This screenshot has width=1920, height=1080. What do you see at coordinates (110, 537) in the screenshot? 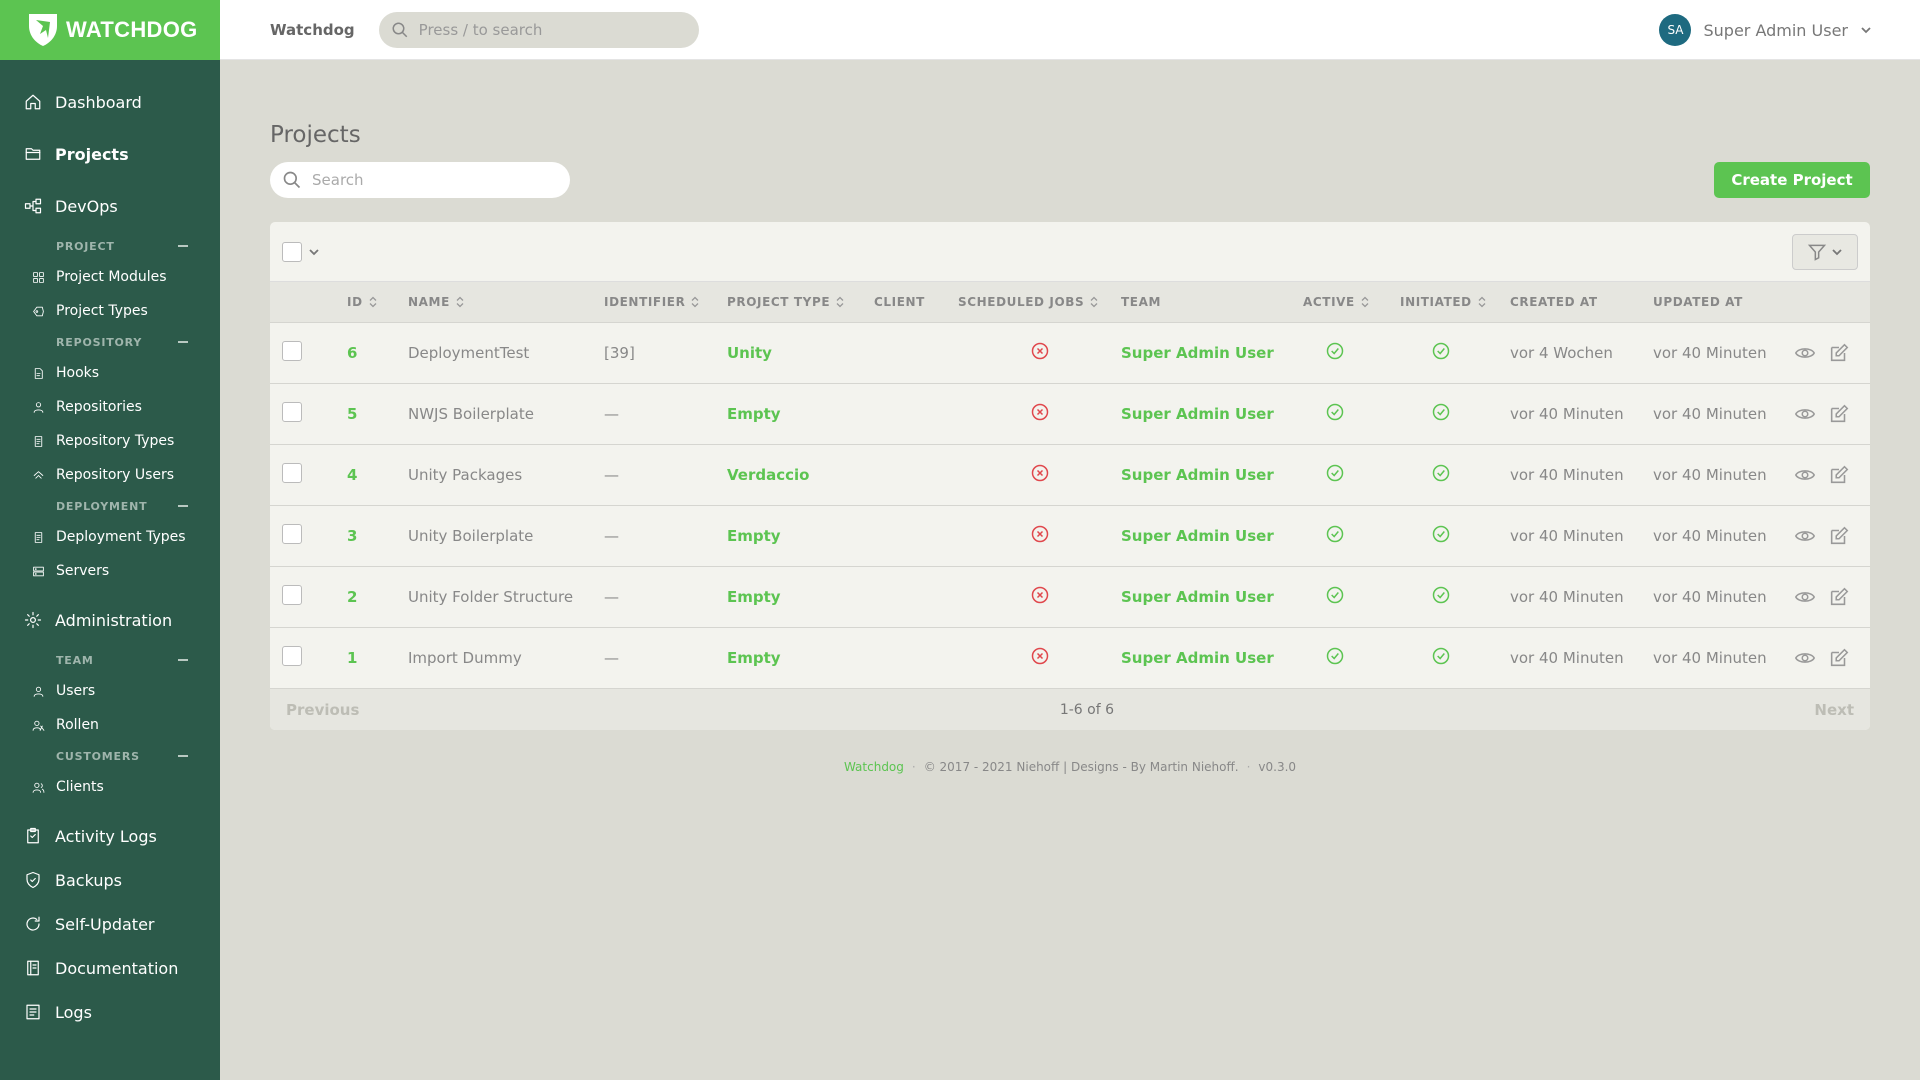
I see `sidebar-item-deployment-types: Deployment Types` at bounding box center [110, 537].